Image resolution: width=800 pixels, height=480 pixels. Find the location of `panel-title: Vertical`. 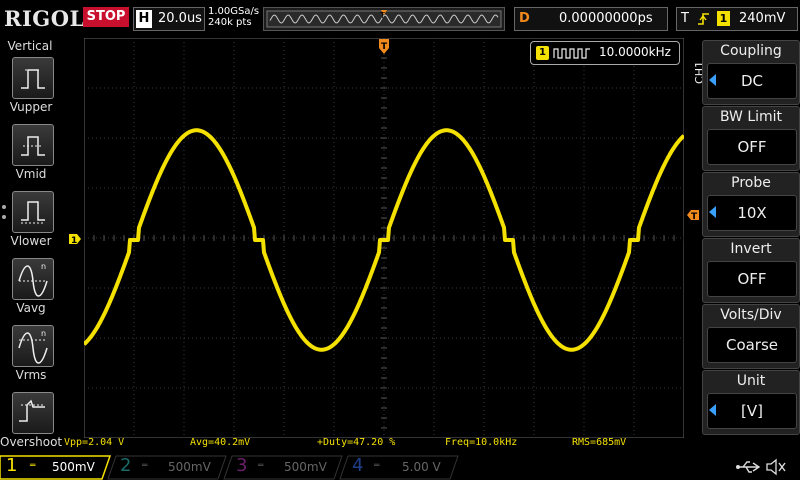

panel-title: Vertical is located at coordinates (30, 46).